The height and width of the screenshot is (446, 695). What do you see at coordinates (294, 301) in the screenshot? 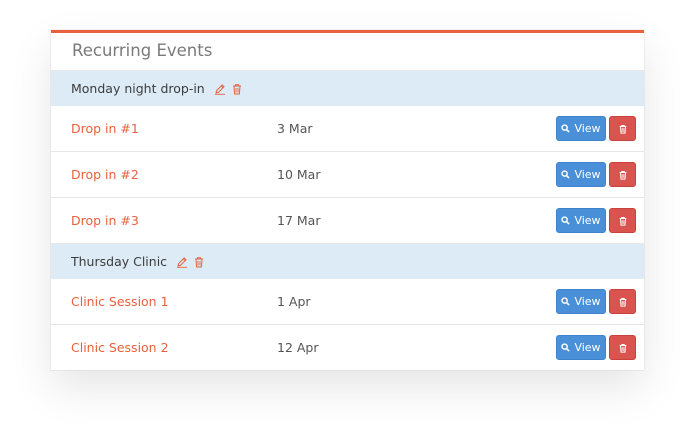
I see `event-date: 1 Apr` at bounding box center [294, 301].